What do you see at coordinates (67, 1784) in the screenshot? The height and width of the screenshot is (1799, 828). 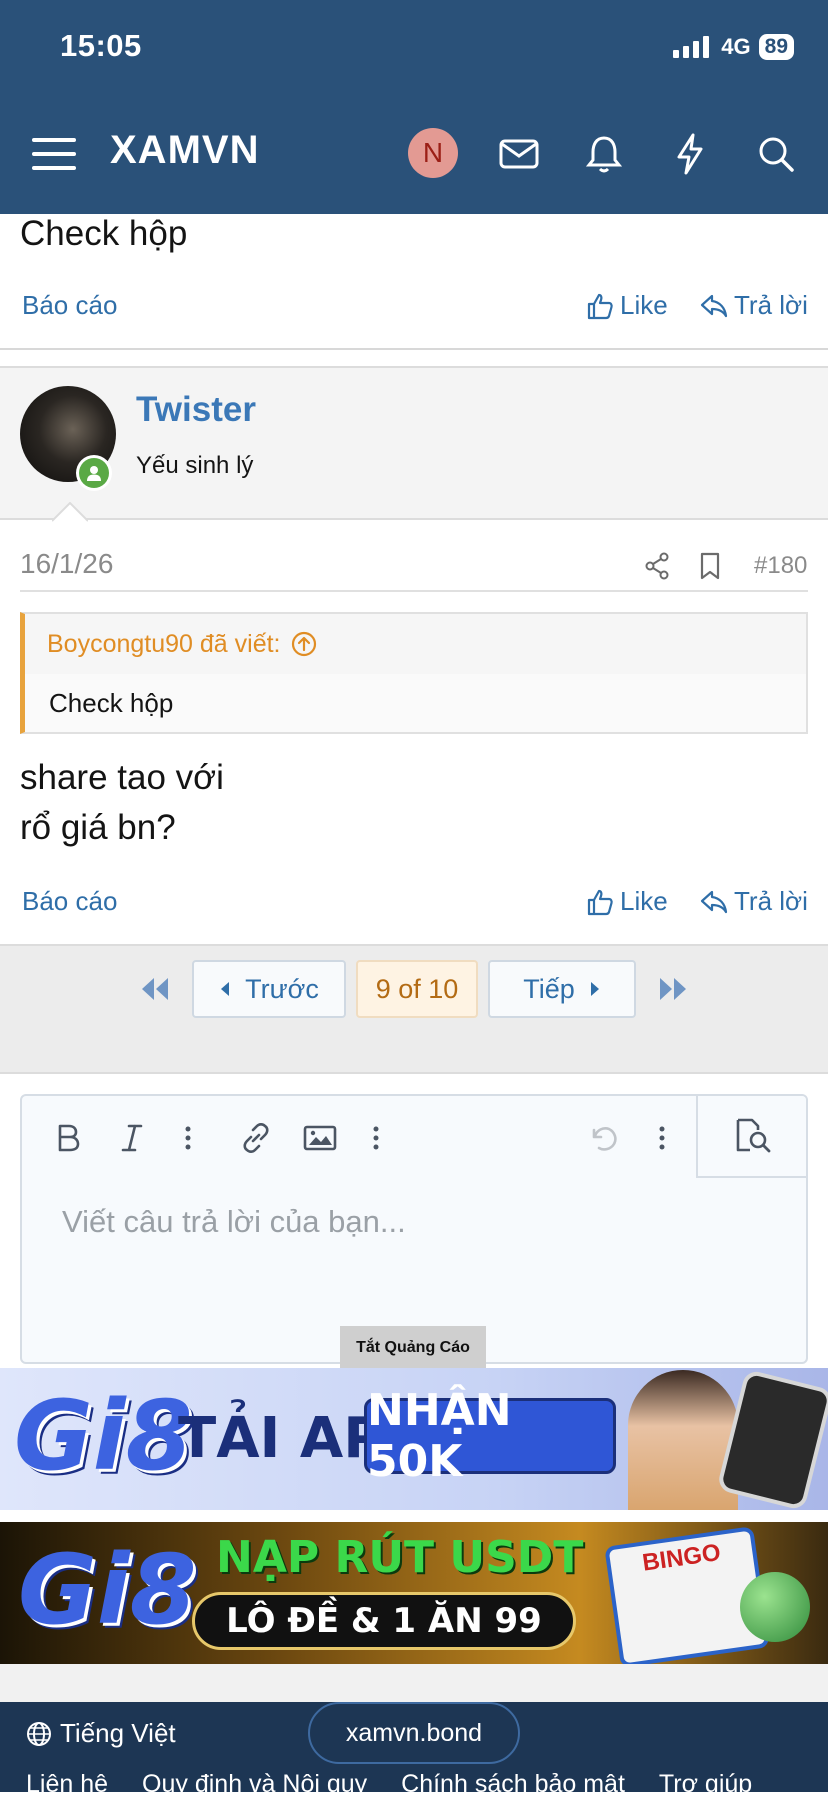 I see `footer-link-contact: Liên hệ` at bounding box center [67, 1784].